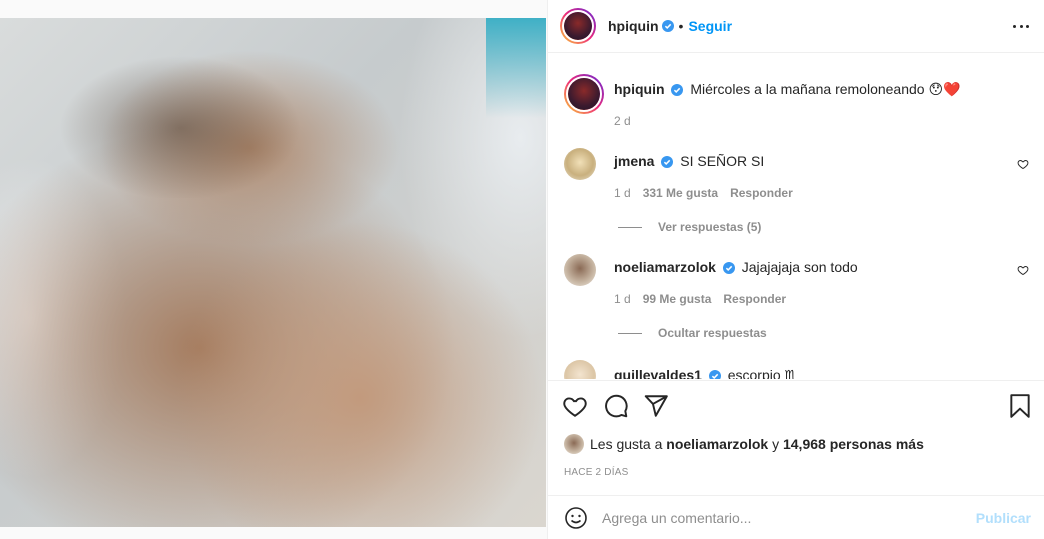  What do you see at coordinates (633, 26) in the screenshot?
I see `author-username: hpiquin` at bounding box center [633, 26].